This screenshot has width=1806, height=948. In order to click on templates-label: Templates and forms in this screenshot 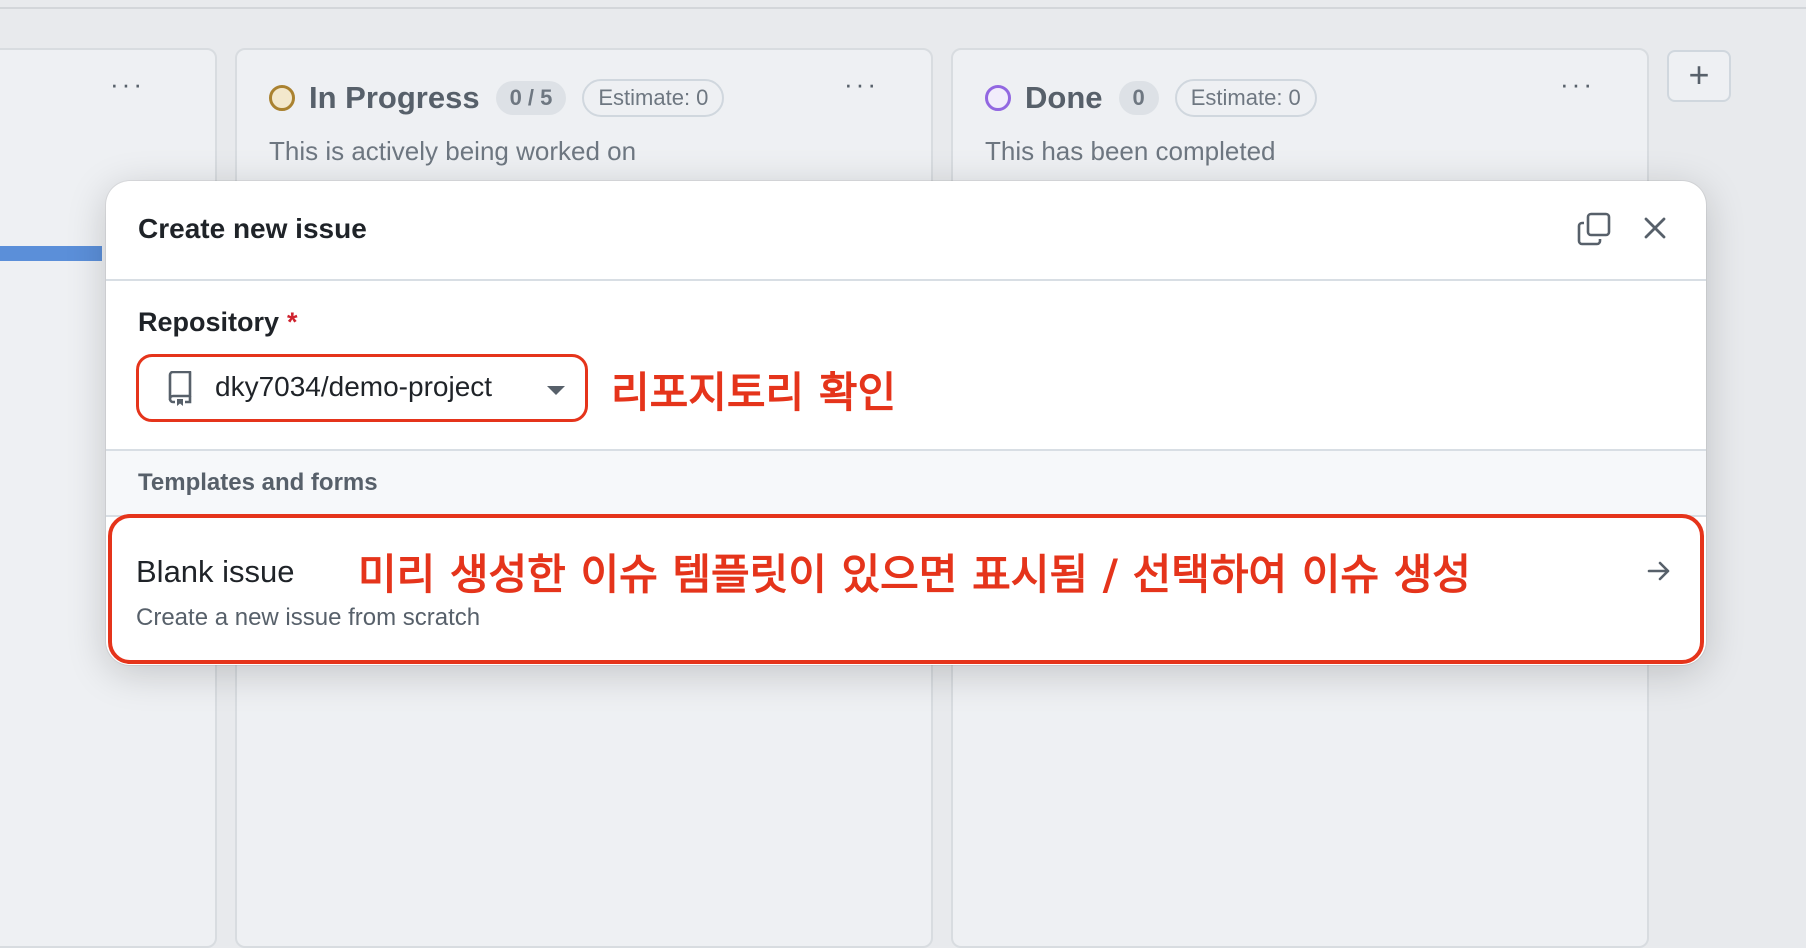, I will do `click(258, 482)`.